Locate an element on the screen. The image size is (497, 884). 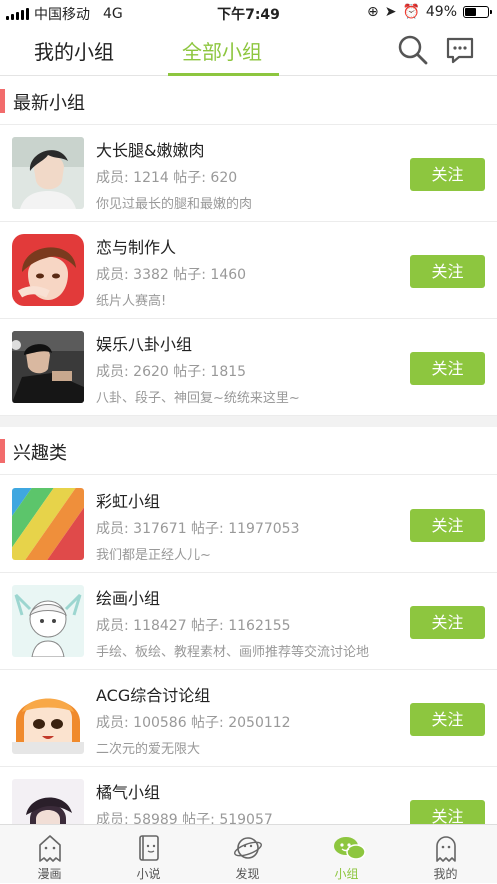
tab-groups: 小组 is located at coordinates (346, 854).